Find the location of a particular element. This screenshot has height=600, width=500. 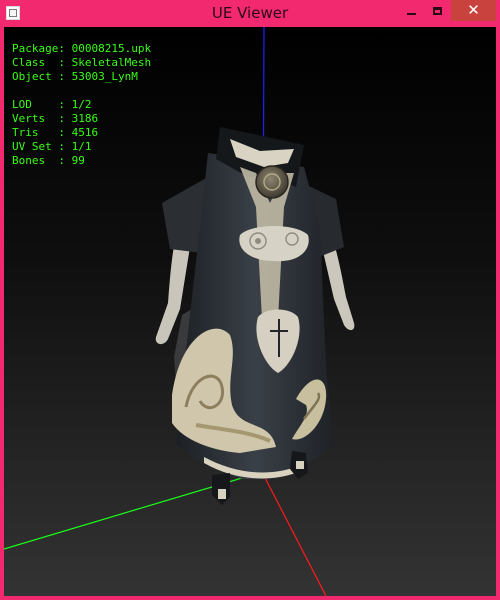

info-key: Package is located at coordinates (35, 48).